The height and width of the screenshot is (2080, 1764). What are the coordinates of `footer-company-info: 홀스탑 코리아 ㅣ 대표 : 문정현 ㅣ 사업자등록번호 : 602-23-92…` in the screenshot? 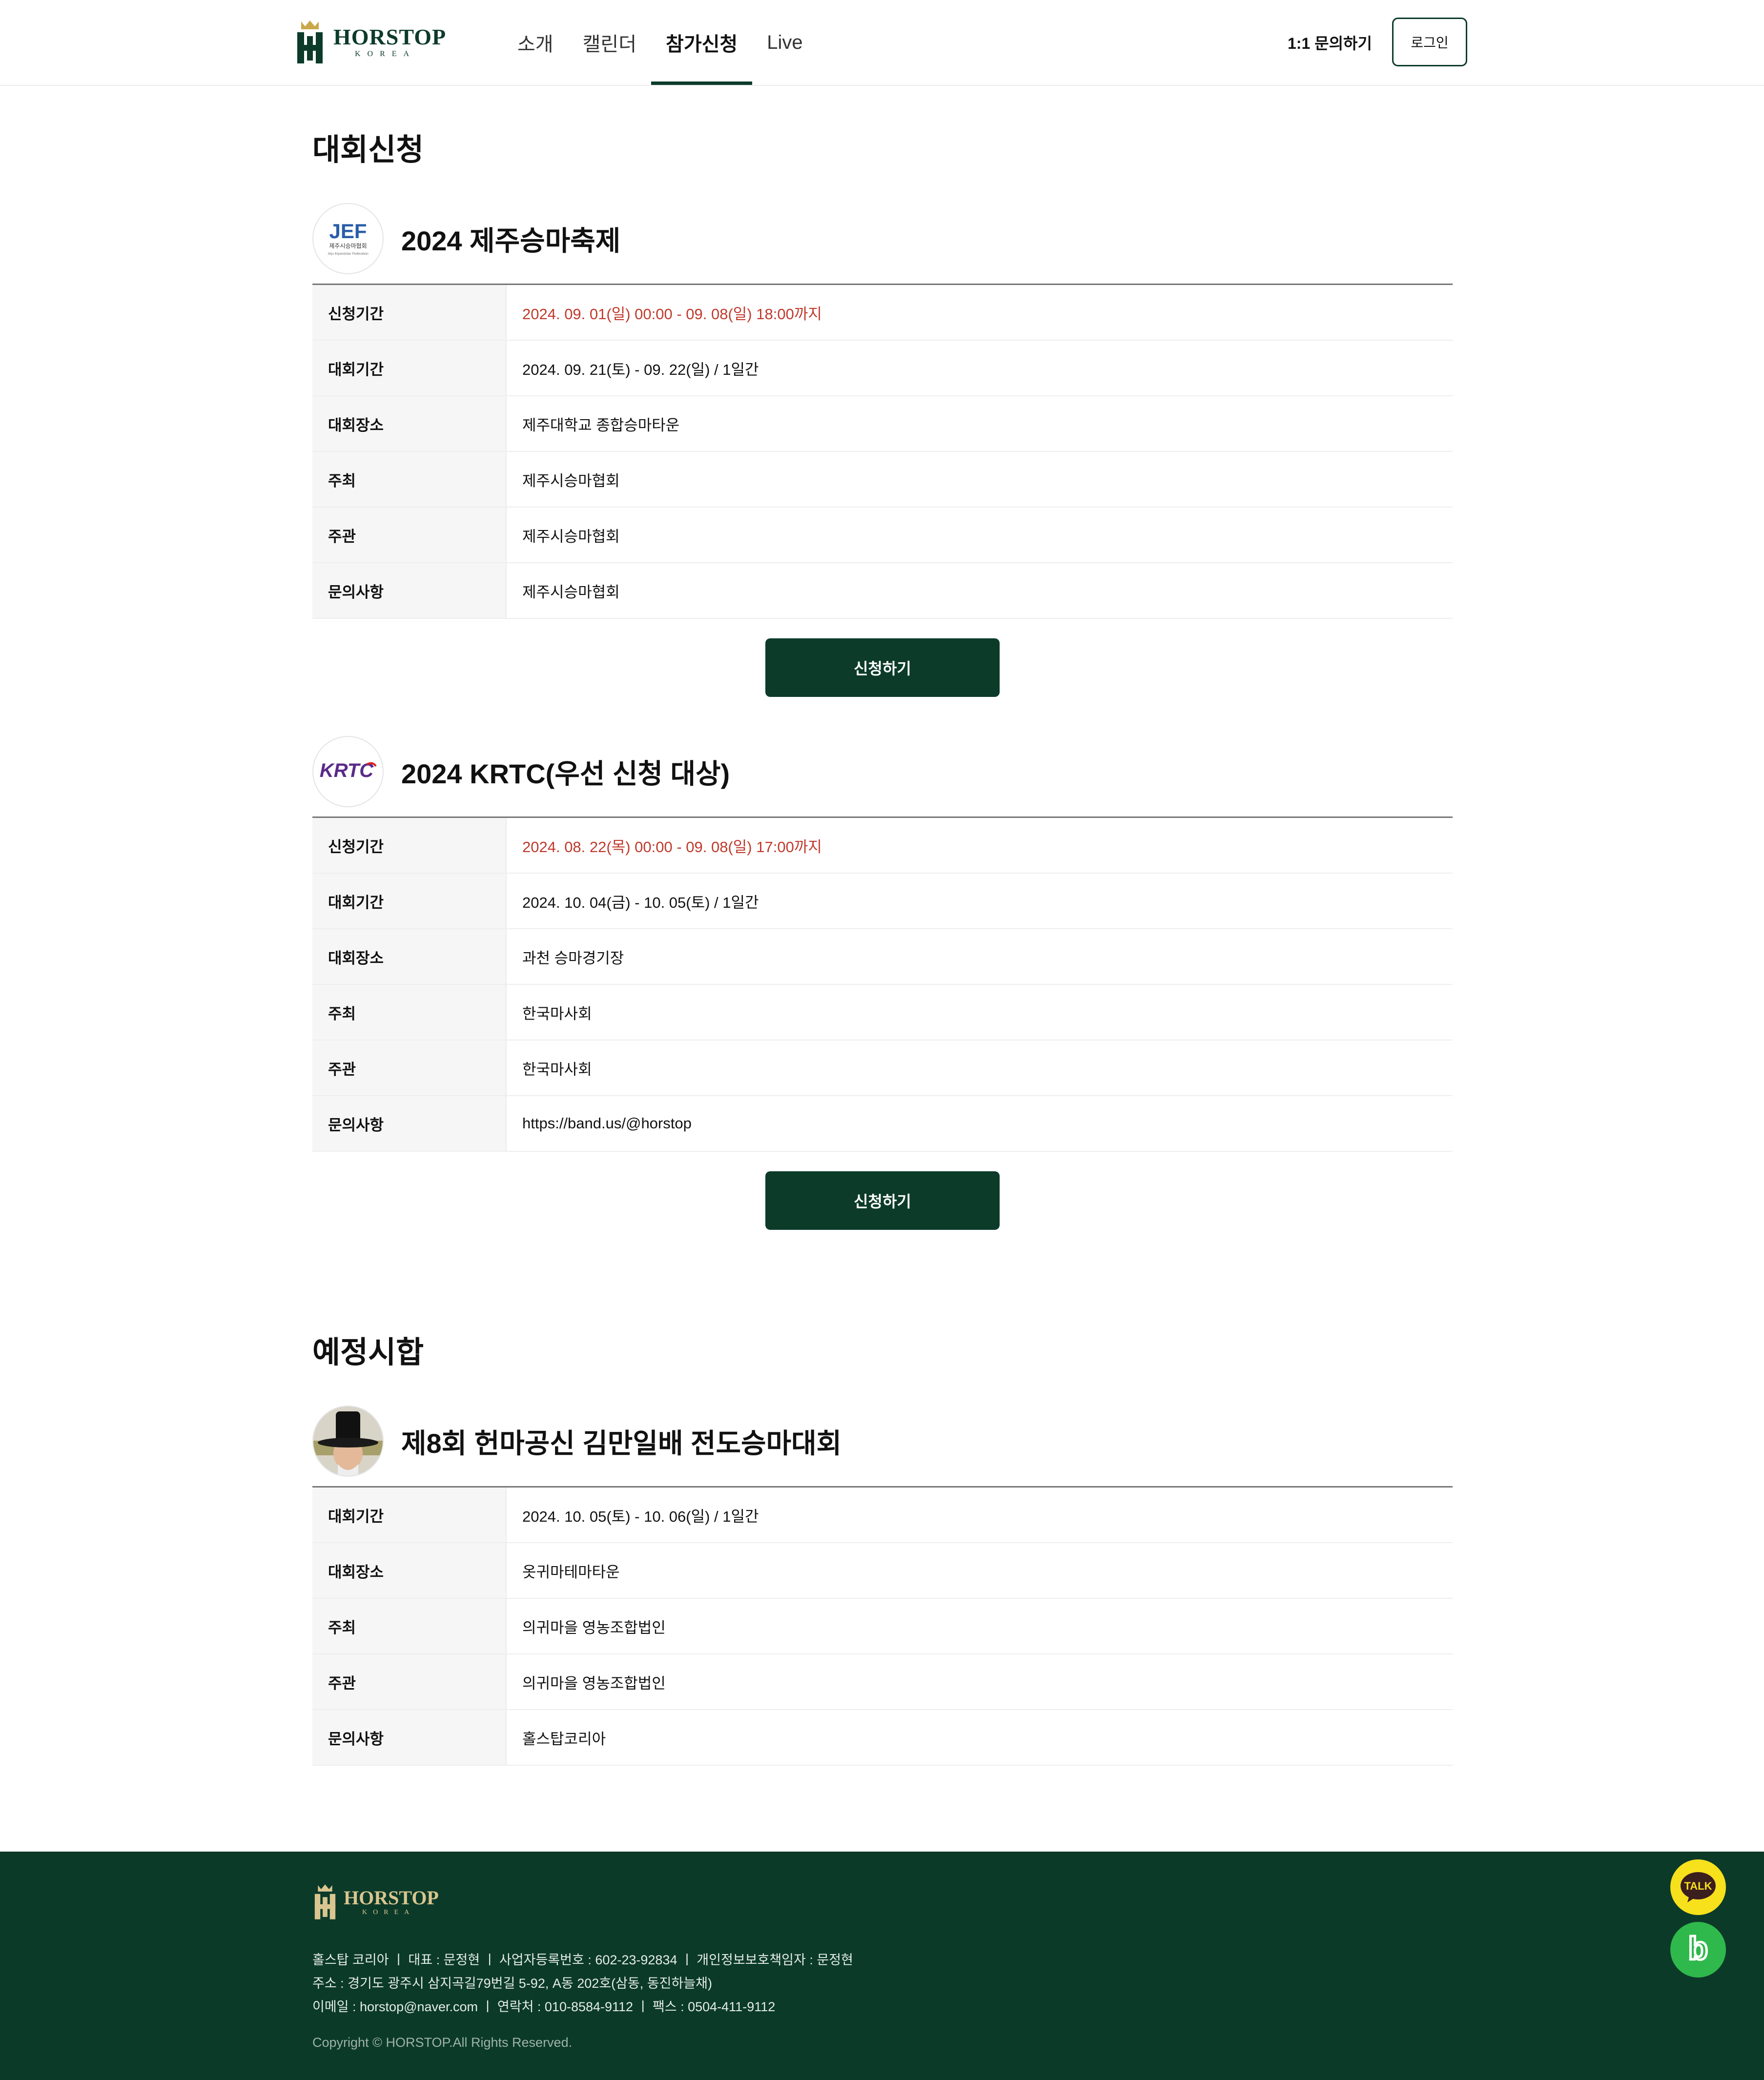 It's located at (582, 1960).